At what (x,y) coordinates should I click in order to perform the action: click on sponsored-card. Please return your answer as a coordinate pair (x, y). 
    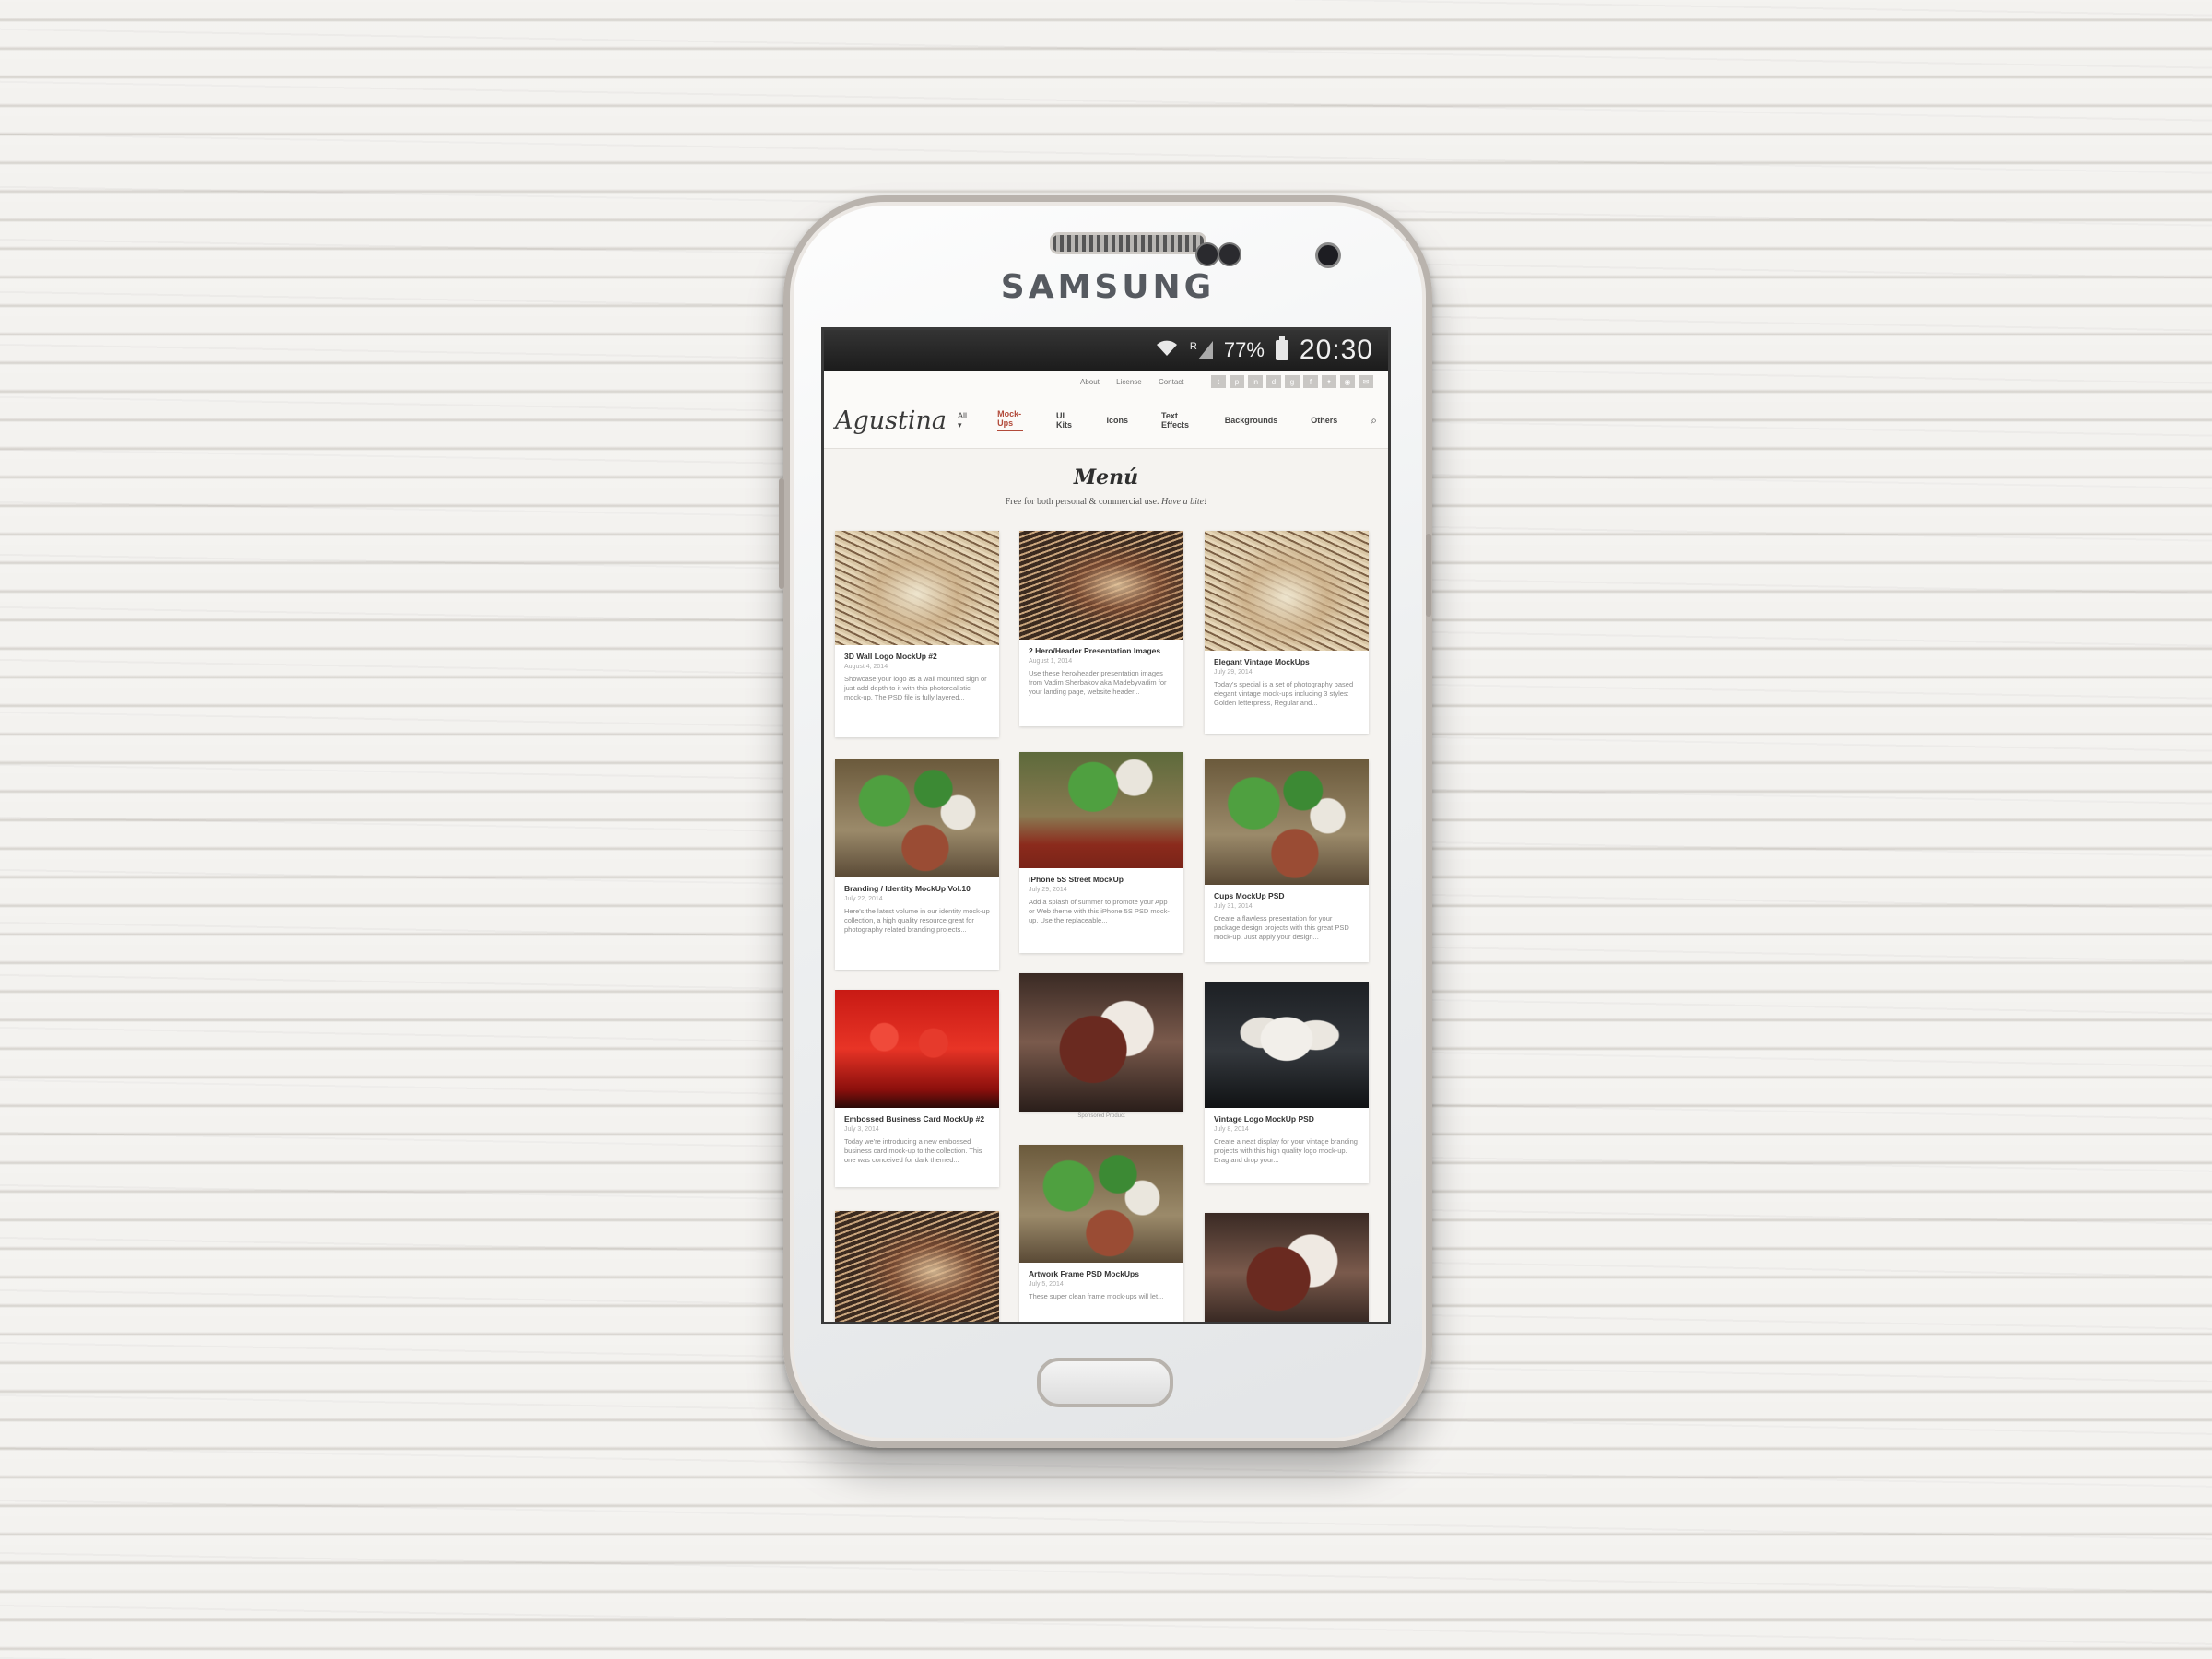
    Looking at the image, I should click on (1101, 1042).